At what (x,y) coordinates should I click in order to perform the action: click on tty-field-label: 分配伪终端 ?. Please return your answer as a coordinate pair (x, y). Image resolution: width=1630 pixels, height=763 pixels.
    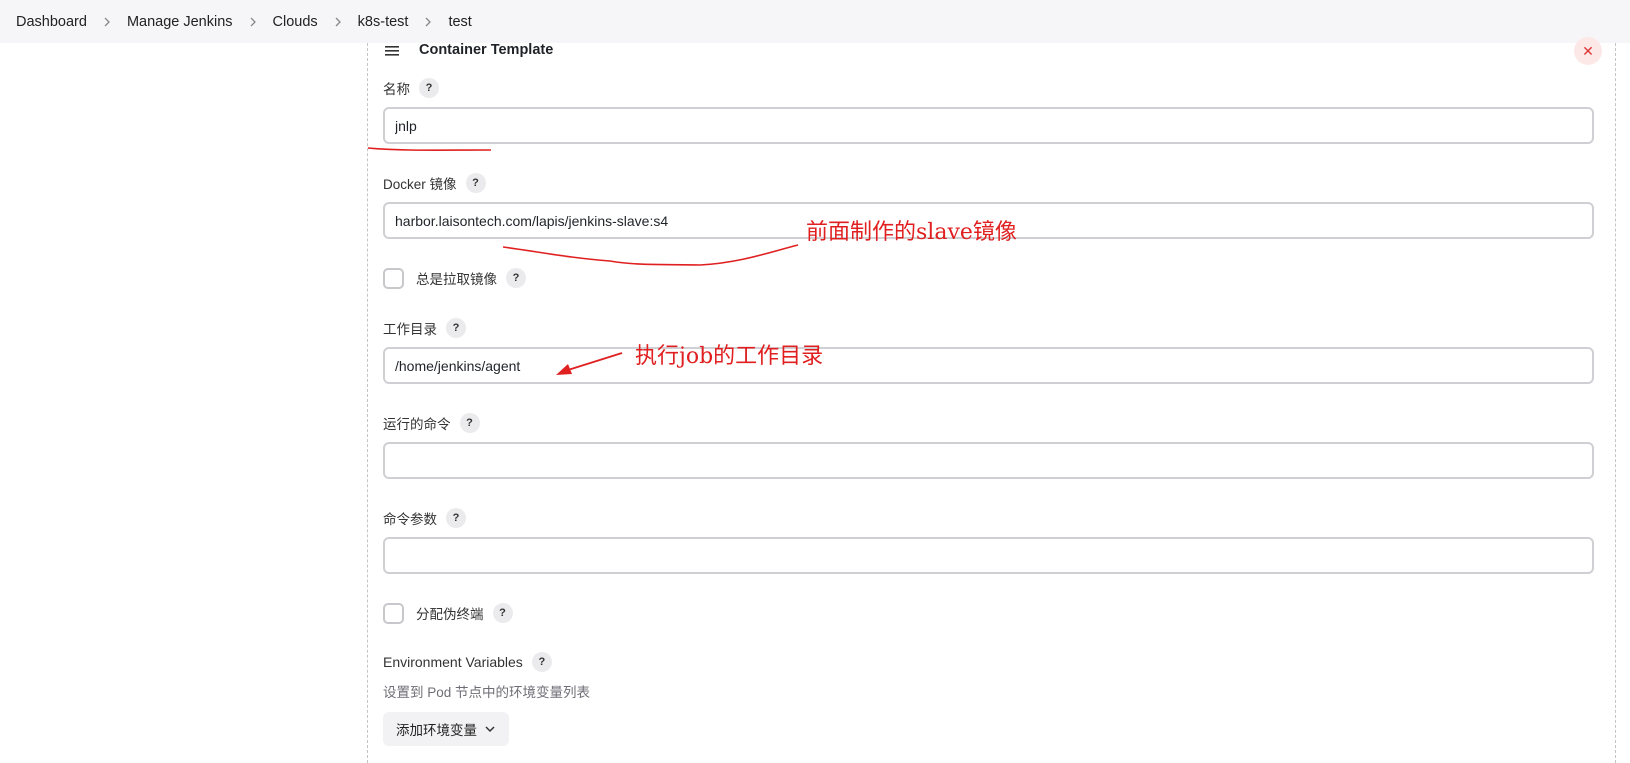
    Looking at the image, I should click on (464, 613).